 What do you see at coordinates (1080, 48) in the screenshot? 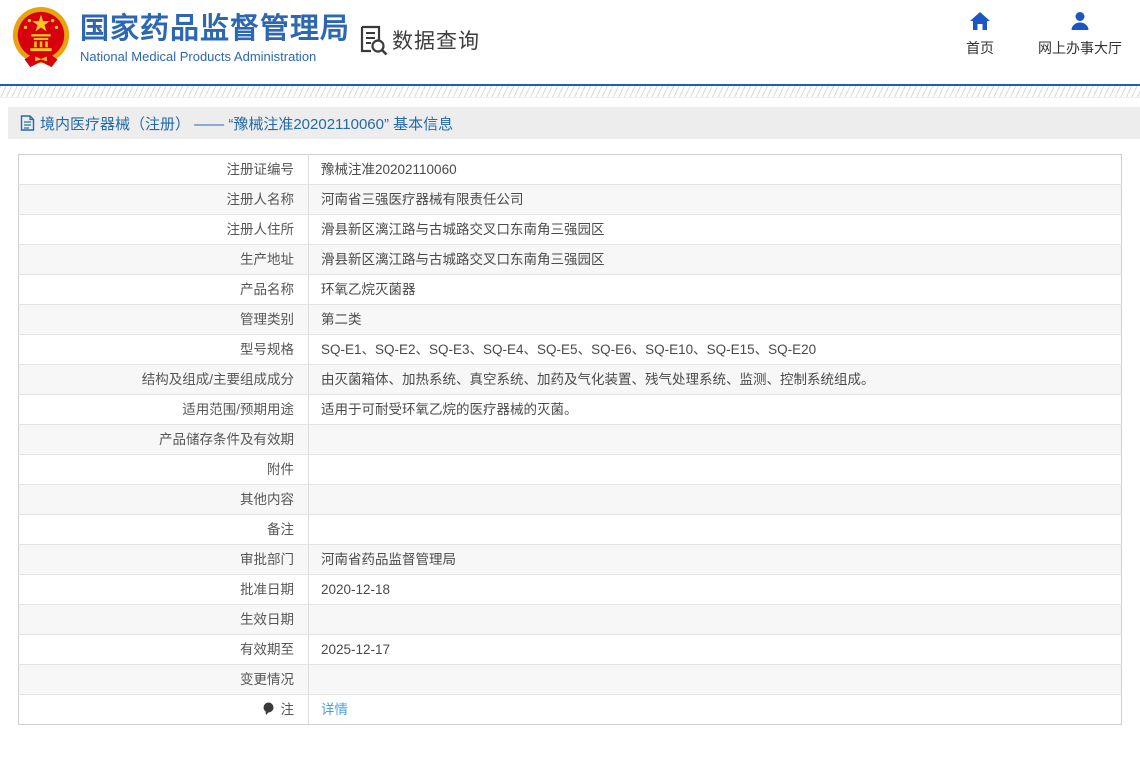
I see `nav-label: 网上办事大厅` at bounding box center [1080, 48].